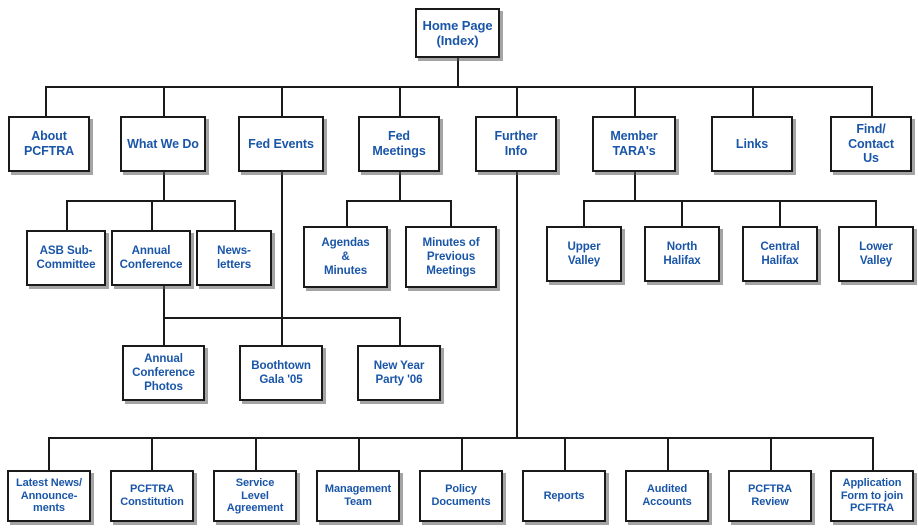  Describe the element at coordinates (400, 331) in the screenshot. I see `connector-drop-newyear` at that location.